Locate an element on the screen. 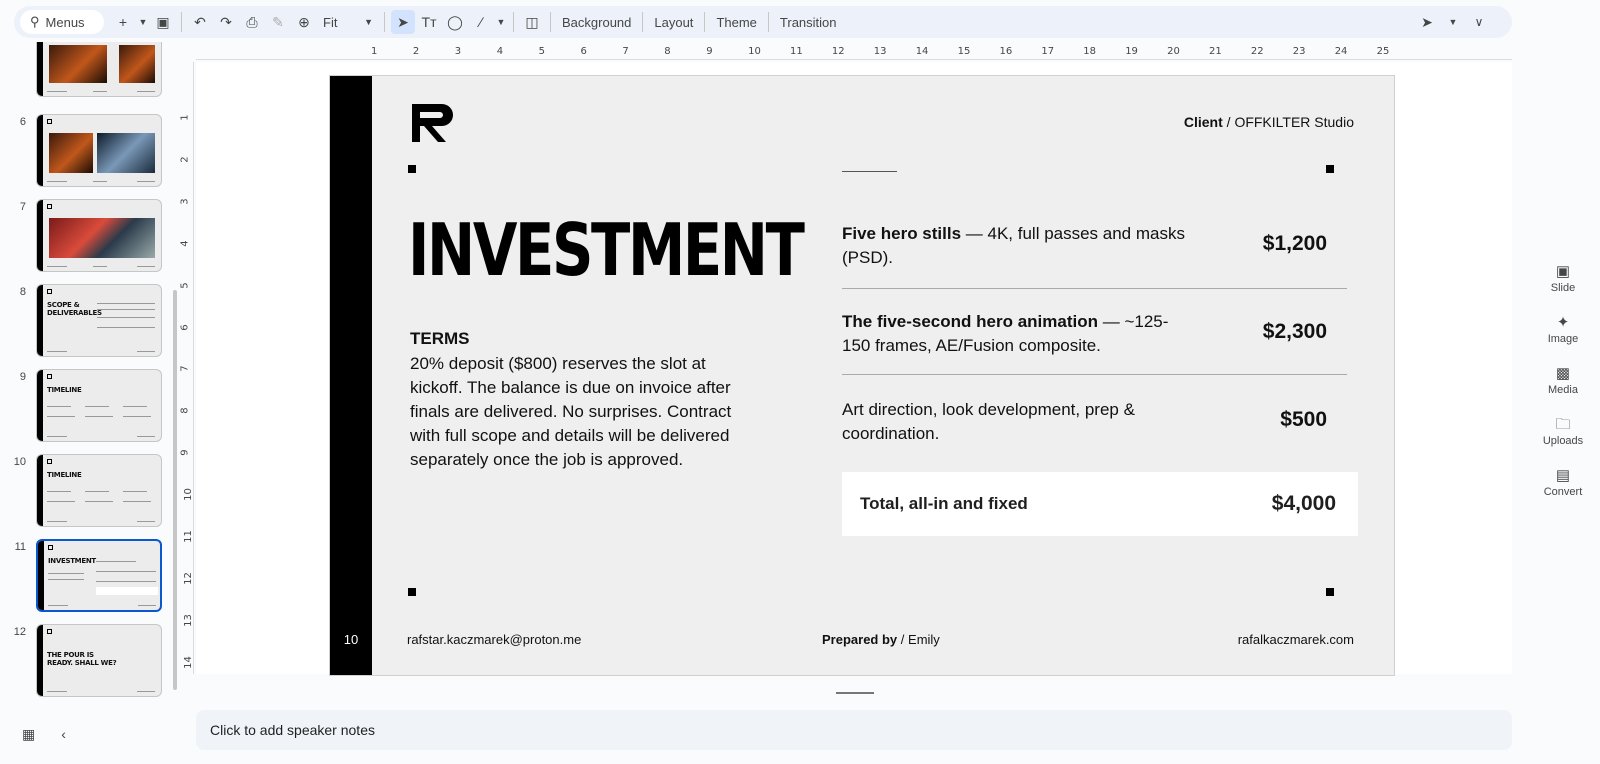 Image resolution: width=1600 pixels, height=764 pixels. thumbnail-number: 11 is located at coordinates (20, 547).